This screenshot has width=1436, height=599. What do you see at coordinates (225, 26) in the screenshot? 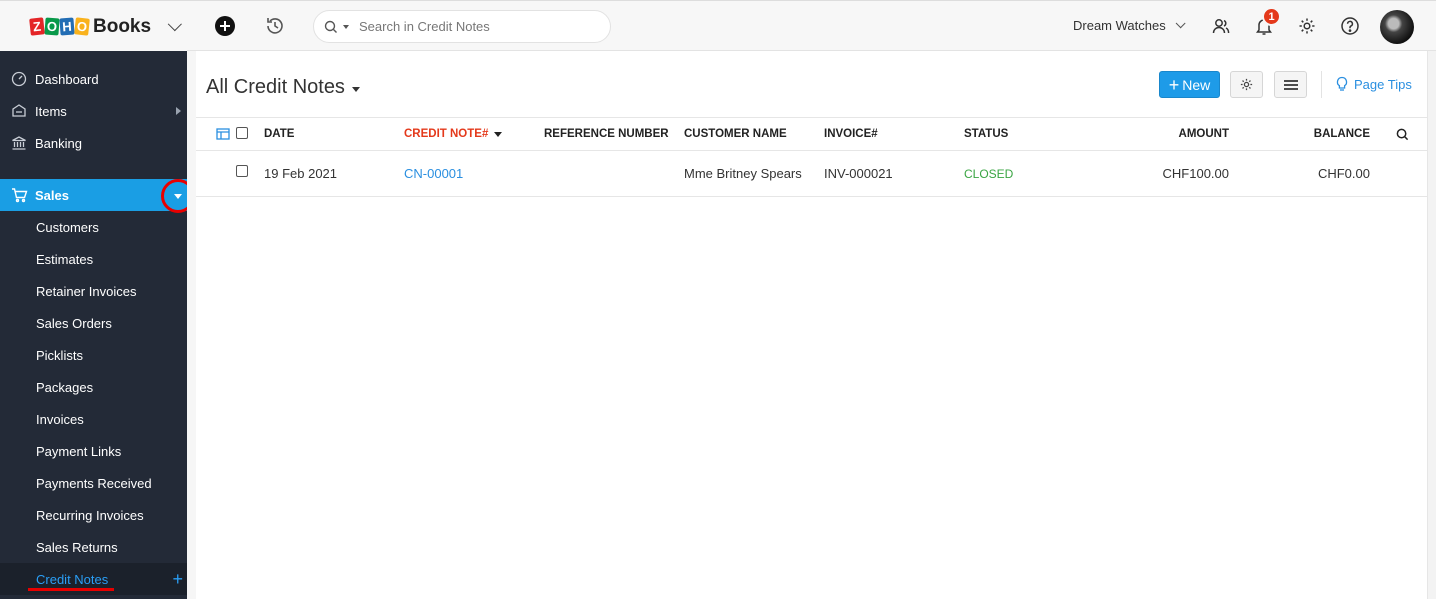
I see `plus-circle-icon` at bounding box center [225, 26].